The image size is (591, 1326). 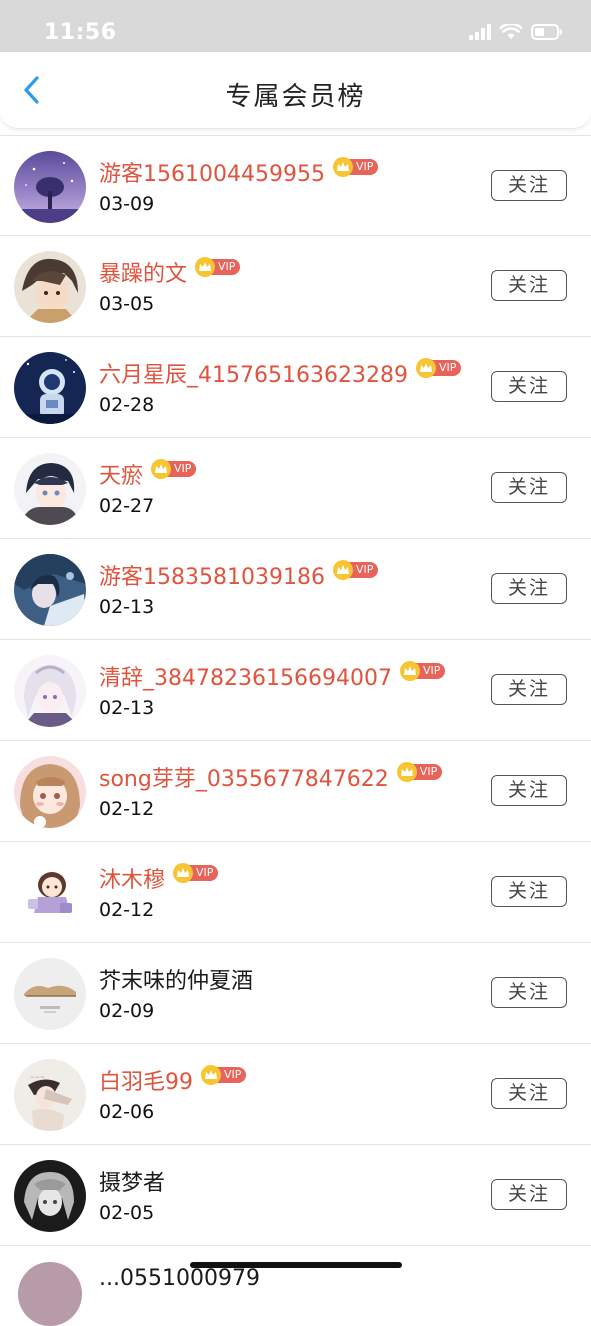 I want to click on member-row: 清辞_38478236156694007 VIP 02-13 关注, so click(x=295, y=690).